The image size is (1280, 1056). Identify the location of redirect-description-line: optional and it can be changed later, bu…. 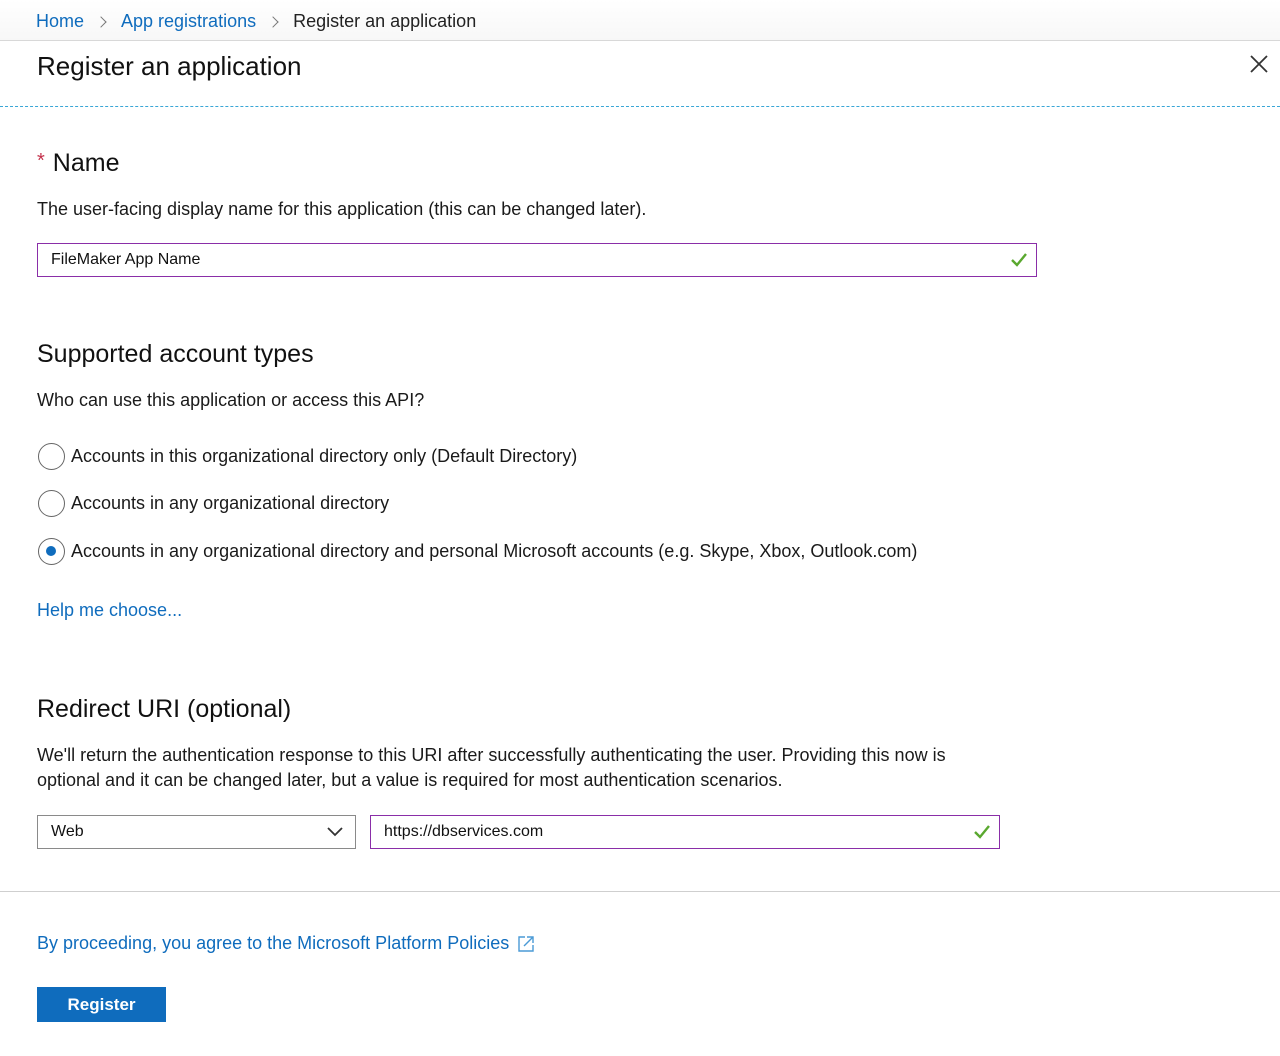
(410, 780).